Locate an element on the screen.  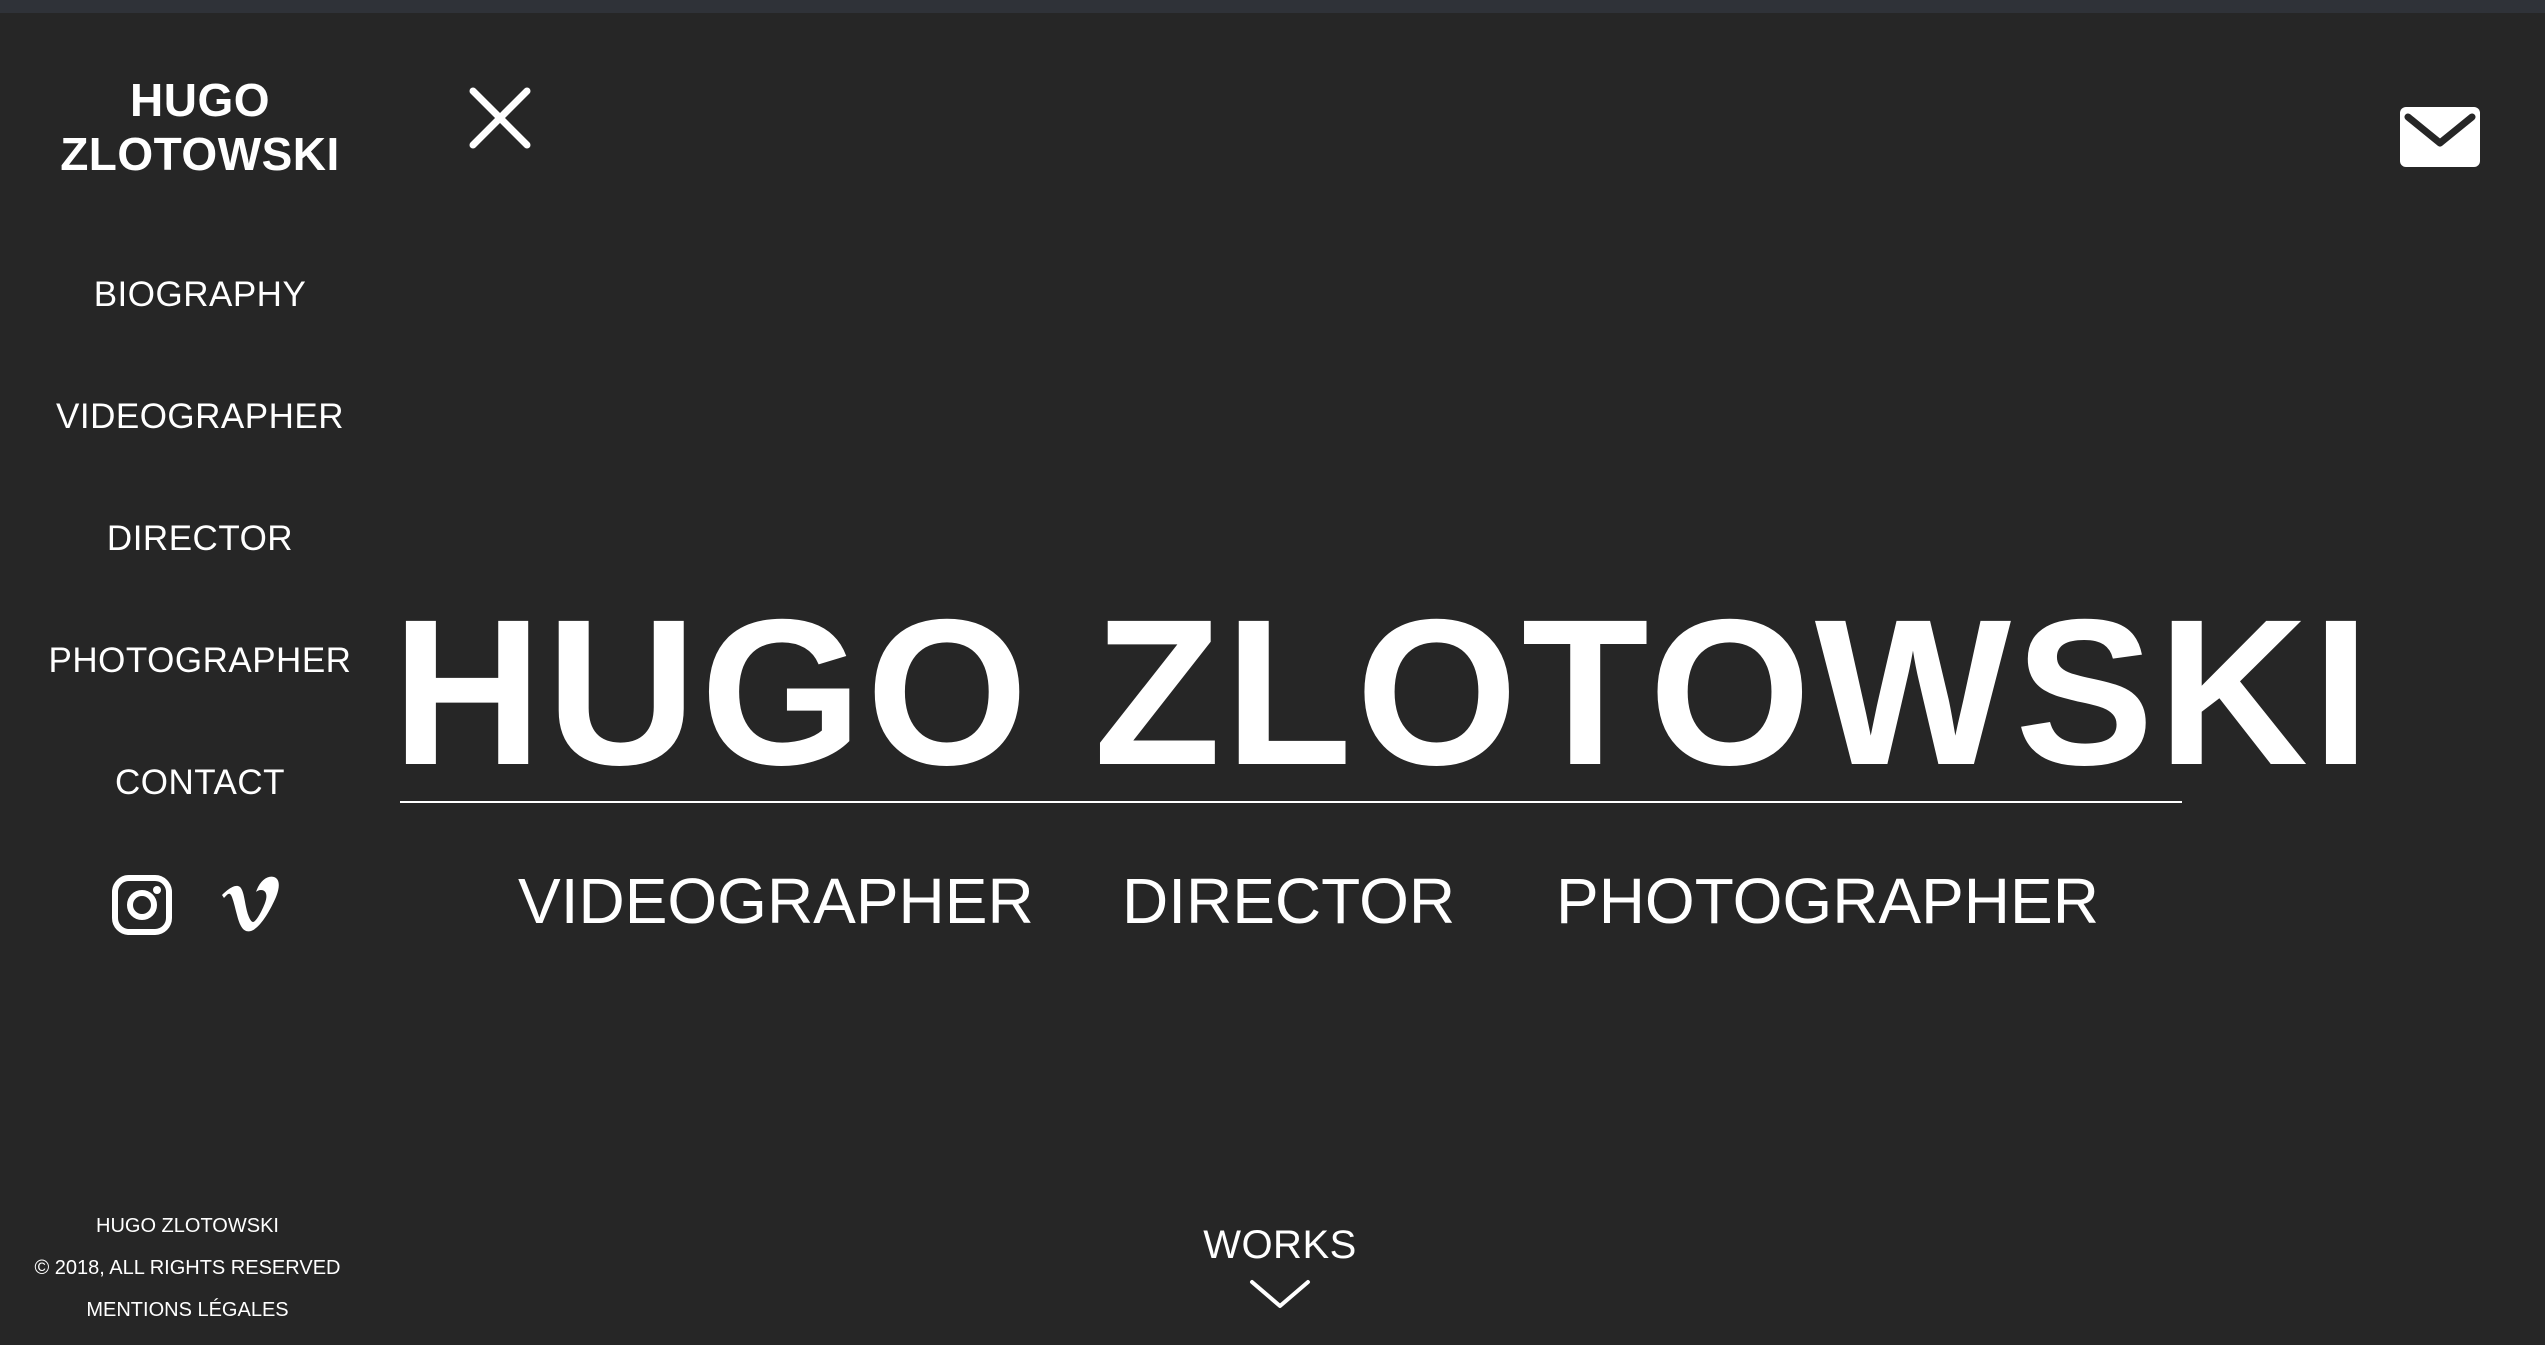
role-photographer-link: PHOTOGRAPHER is located at coordinates (1827, 901).